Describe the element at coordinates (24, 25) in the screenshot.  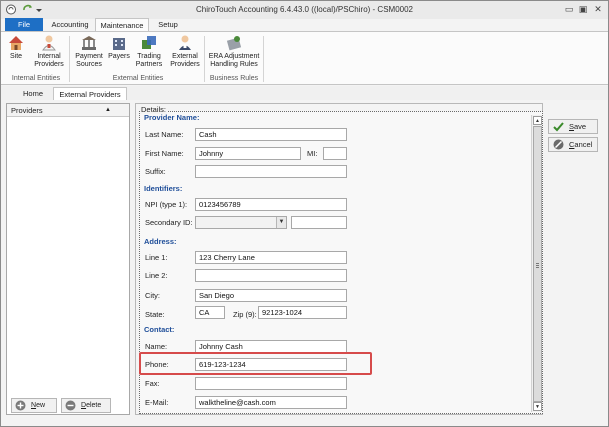
I see `tab-file: File` at that location.